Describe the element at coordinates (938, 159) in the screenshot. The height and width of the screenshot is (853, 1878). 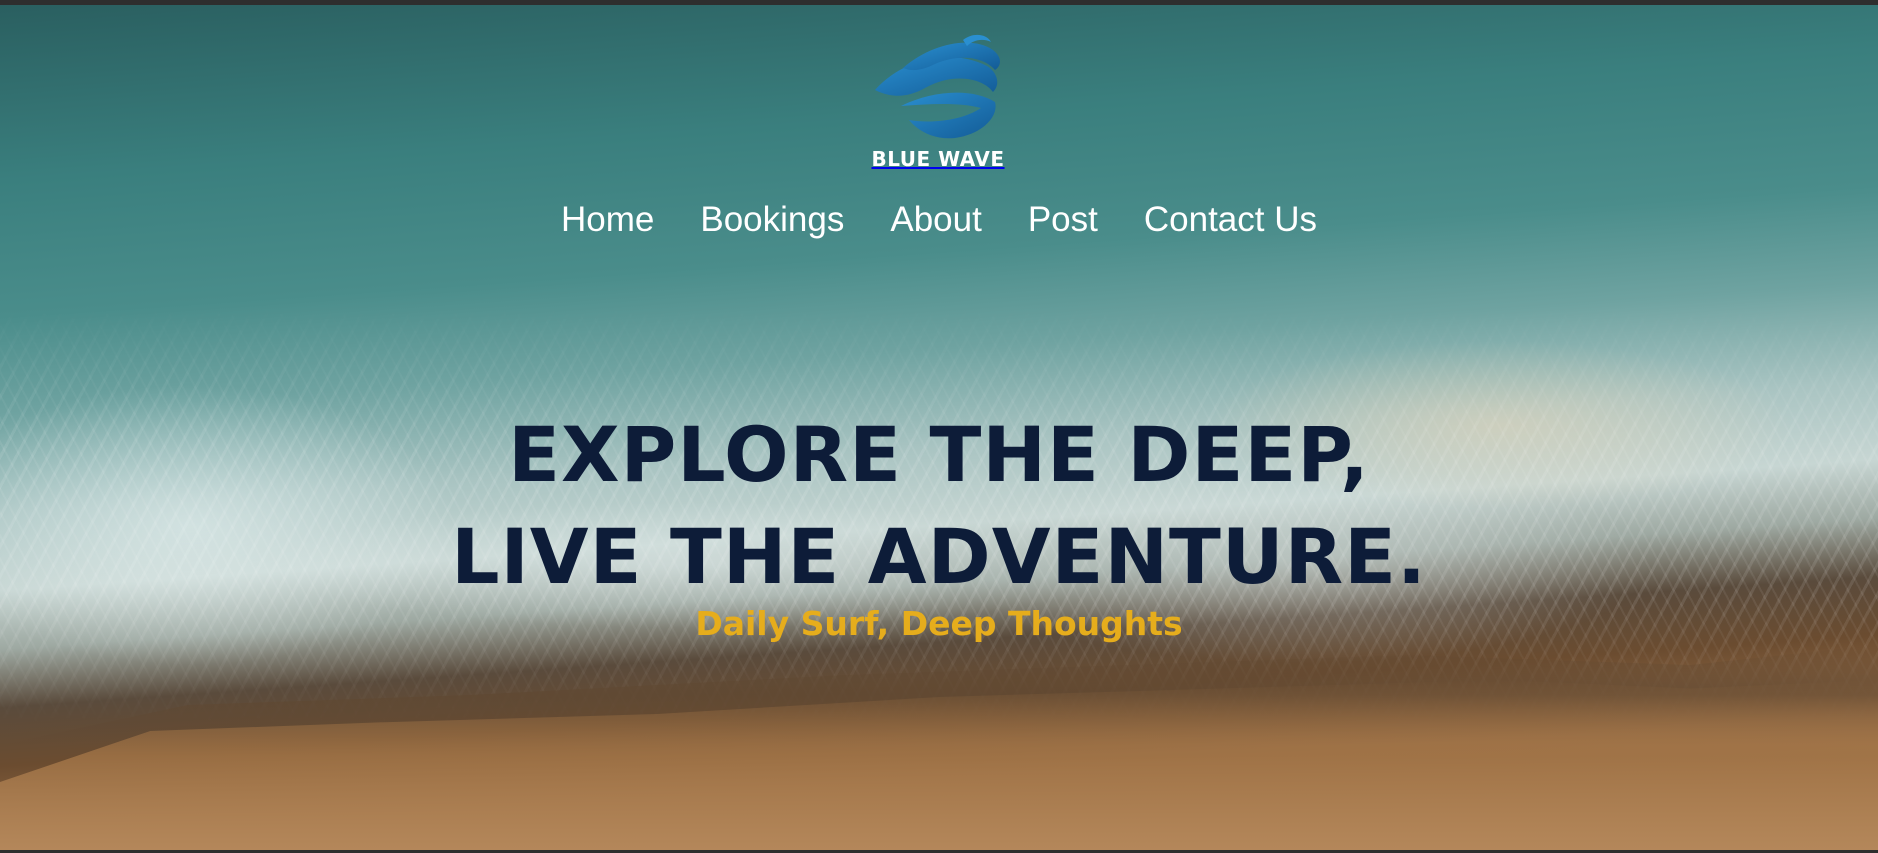
I see `brand-name: BLUE WAVE` at that location.